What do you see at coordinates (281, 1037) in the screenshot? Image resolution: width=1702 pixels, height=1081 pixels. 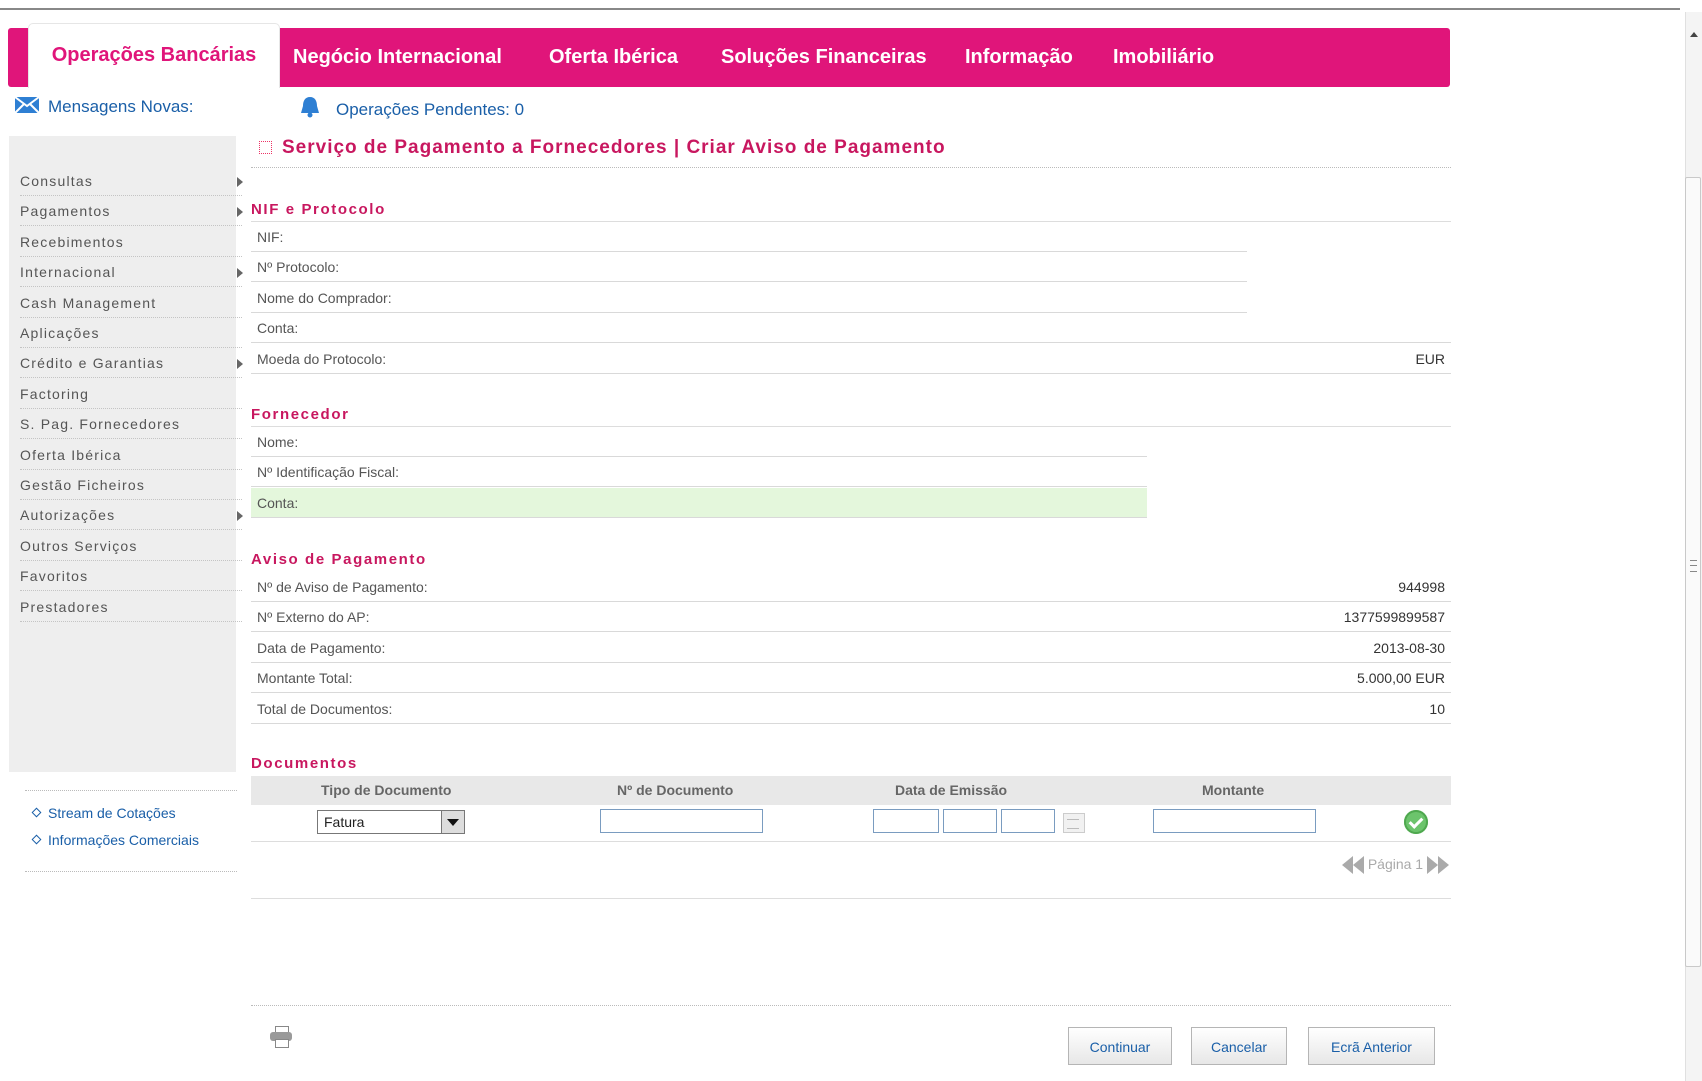 I see `printer-icon` at bounding box center [281, 1037].